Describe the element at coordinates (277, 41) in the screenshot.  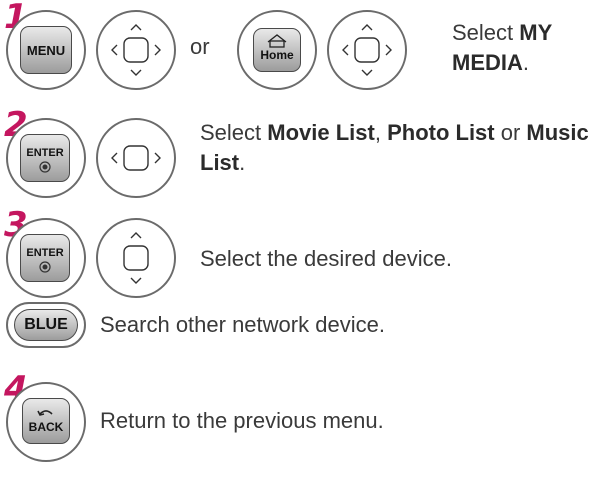
I see `home-icon` at that location.